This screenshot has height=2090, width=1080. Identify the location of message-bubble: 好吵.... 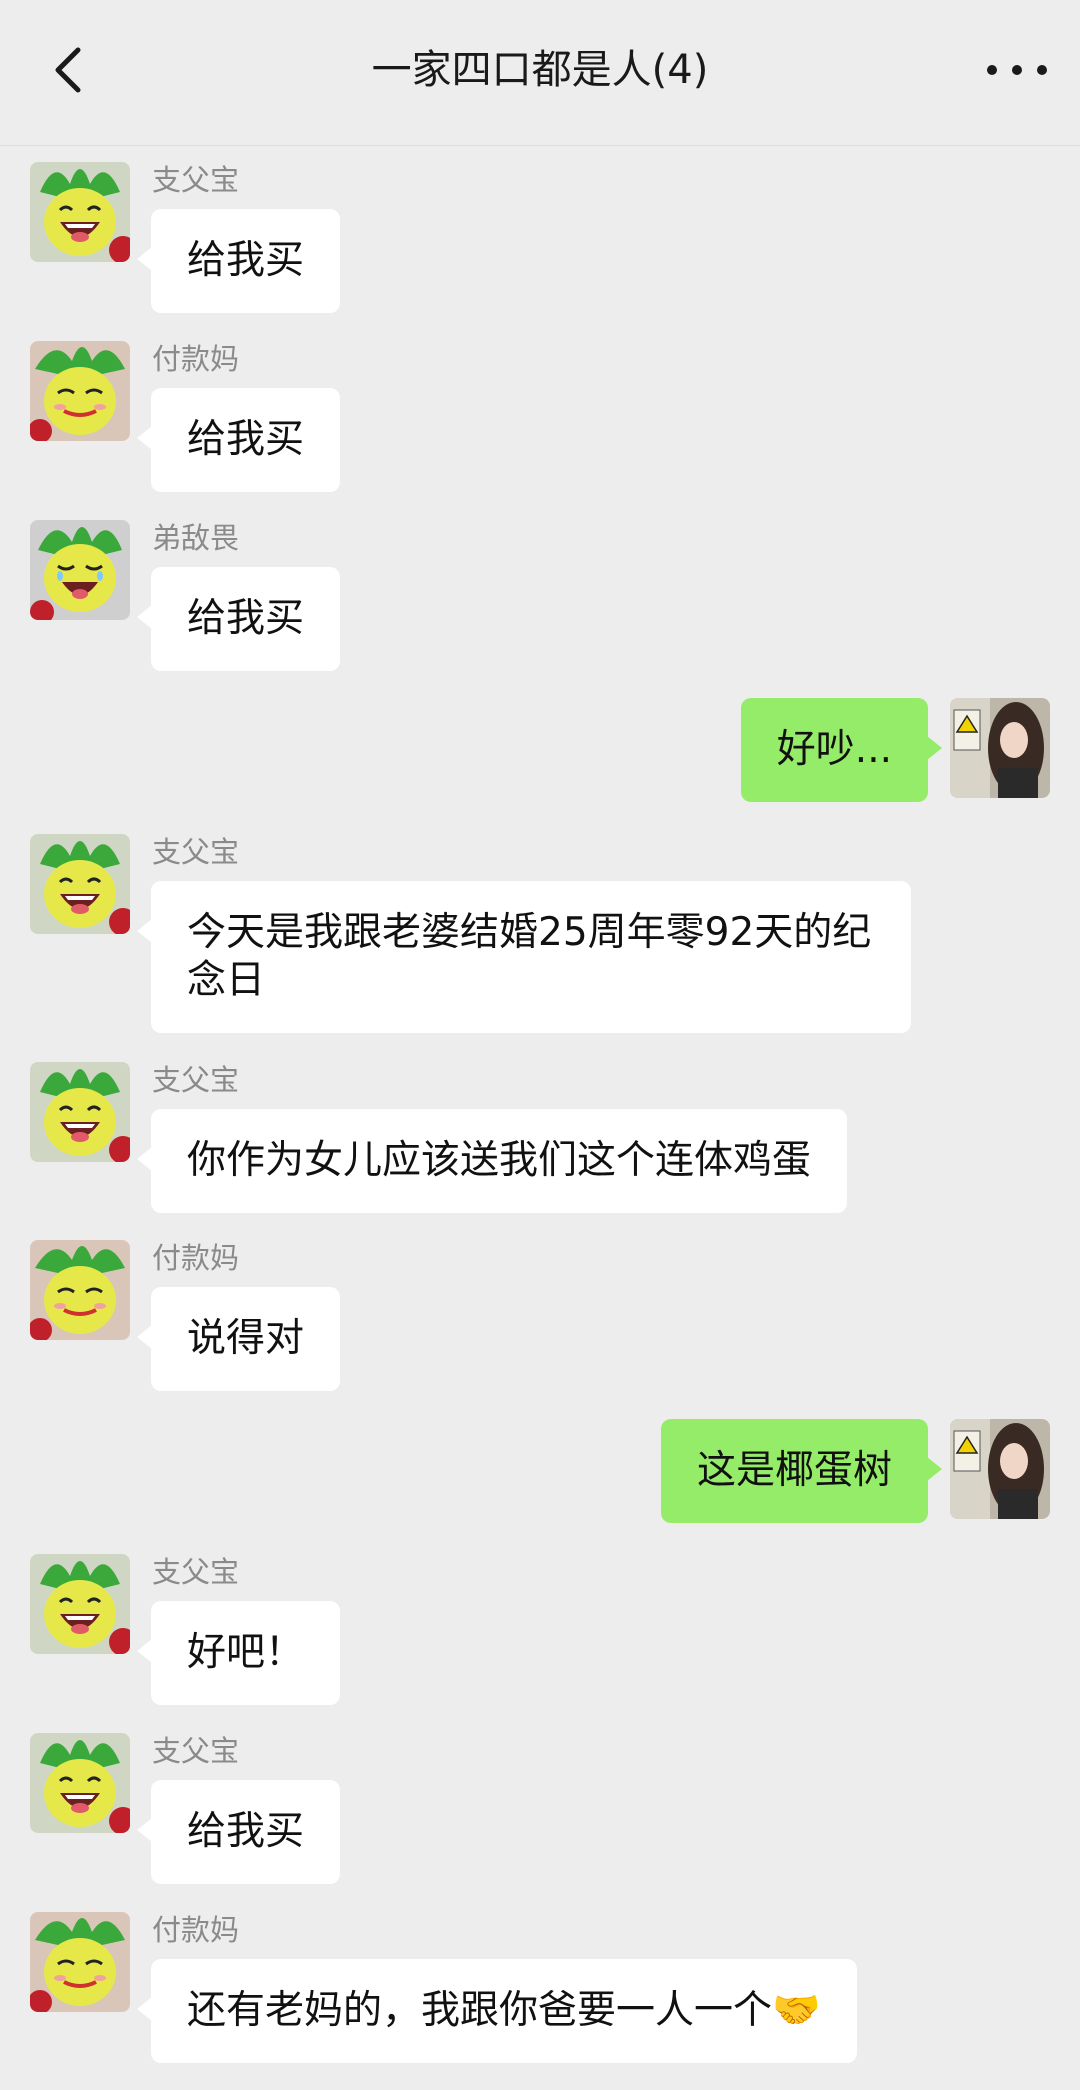
(841, 750).